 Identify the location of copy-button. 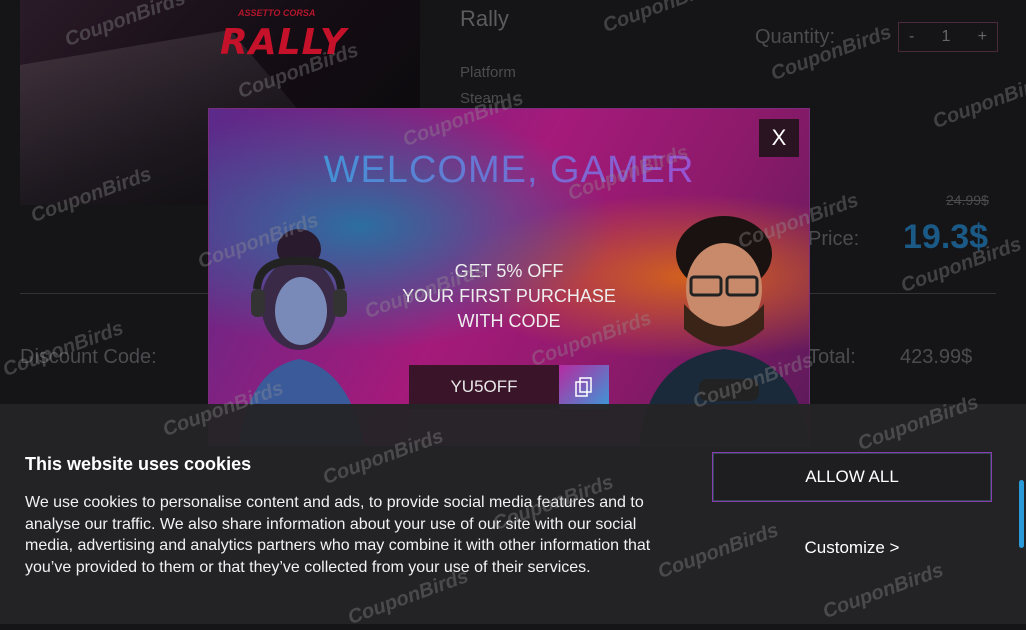
(584, 387).